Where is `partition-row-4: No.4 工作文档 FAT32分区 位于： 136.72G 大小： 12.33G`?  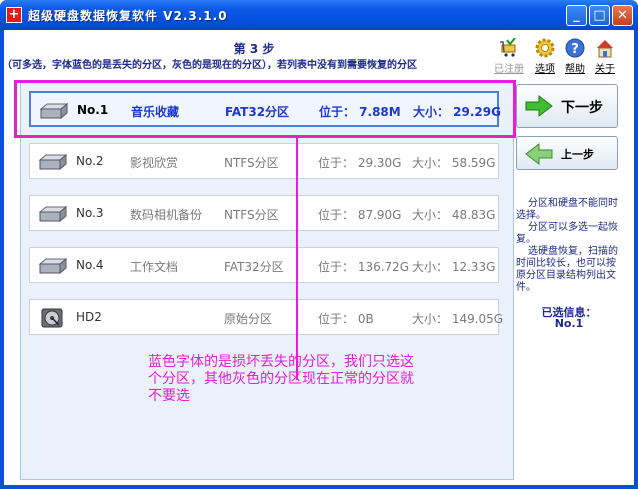
partition-row-4: No.4 工作文档 FAT32分区 位于： 136.72G 大小： 12.33G is located at coordinates (264, 265).